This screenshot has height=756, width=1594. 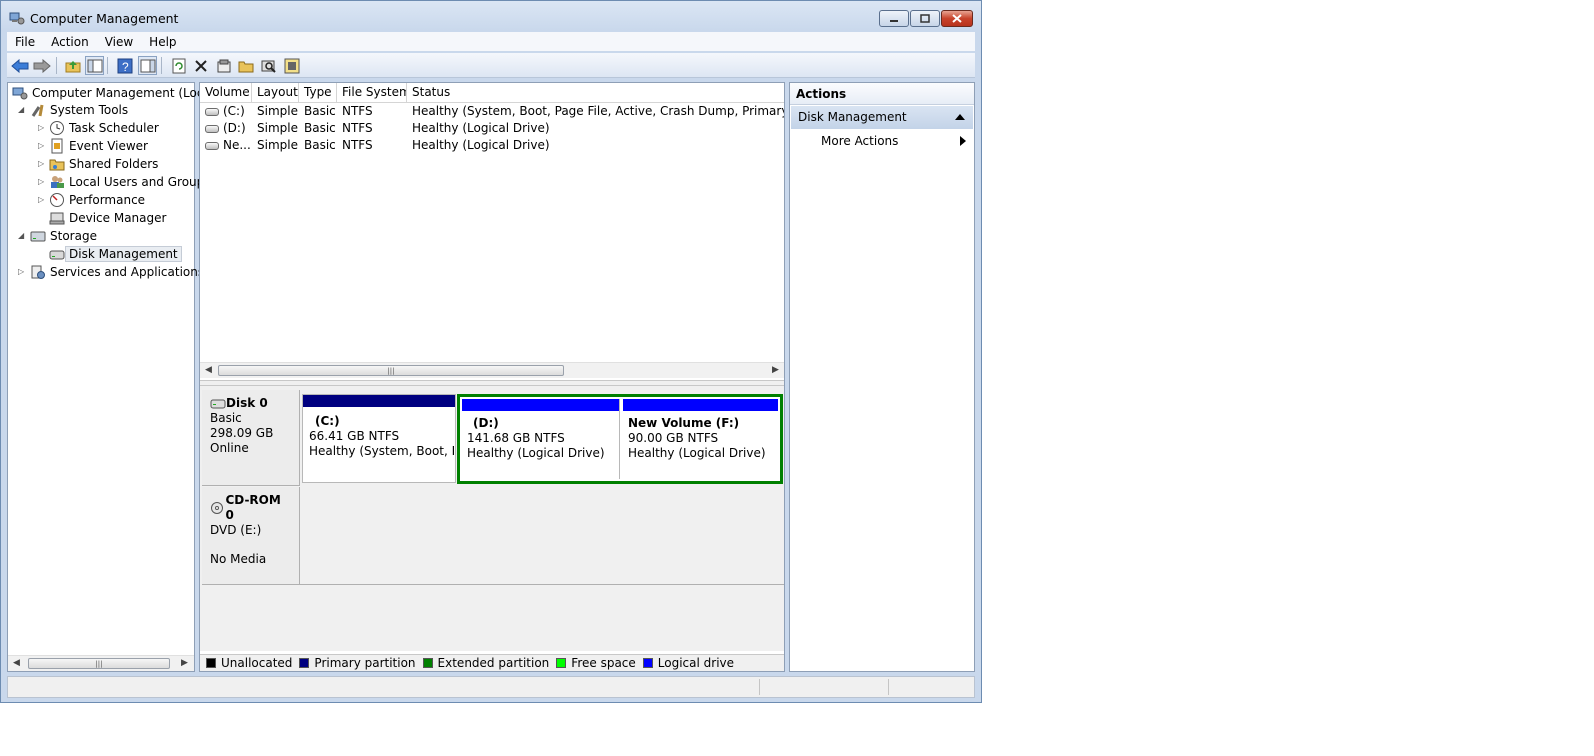 I want to click on storage-icon, so click(x=38, y=236).